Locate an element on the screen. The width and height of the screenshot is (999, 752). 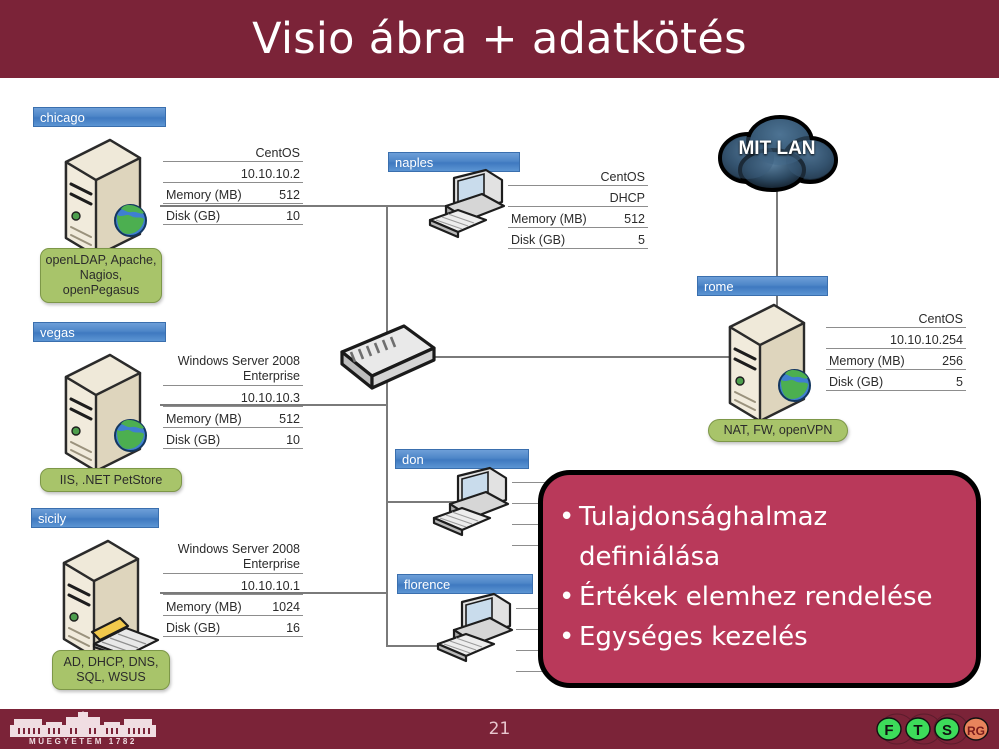
network-switch-icon is located at coordinates (388, 357).